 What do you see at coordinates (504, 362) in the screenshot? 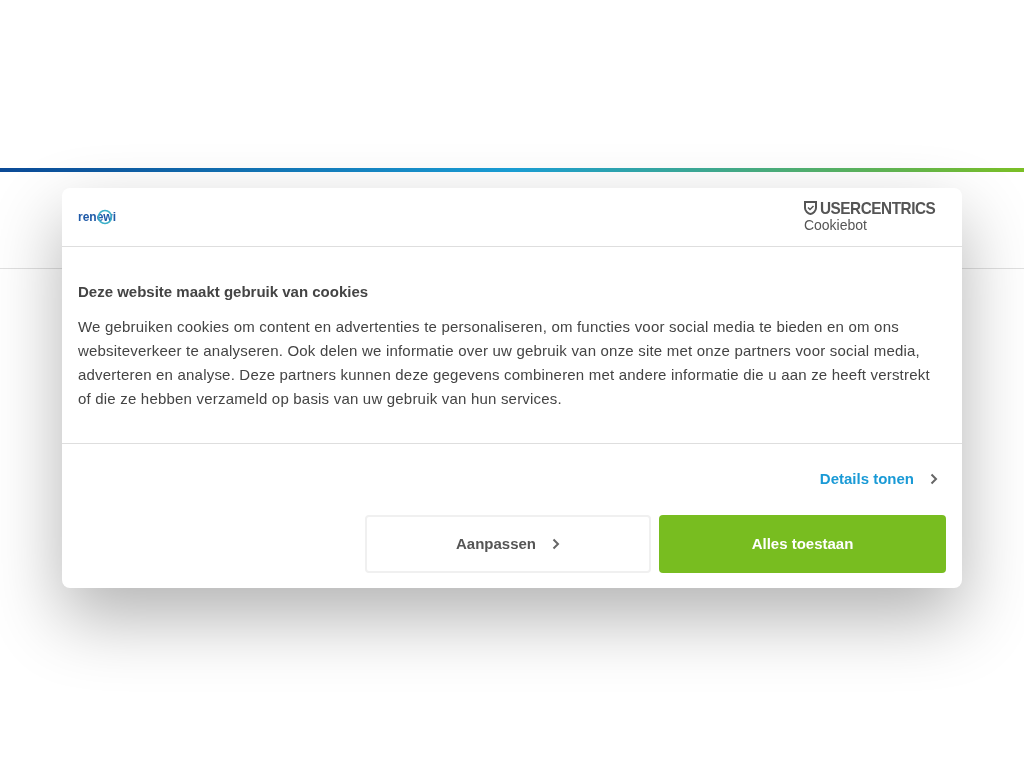
I see `dialog-text: We gebruiken cookies om content en advertenties te personaliseren, om functies voor social media te bieden en om ons websiteverkeer te analyseren. Ook delen we informatie over uw gebruik van onze site met onze partners voor social media, adverteren en analyse. Deze partners kunnen deze gegevens combineren met andere informatie die u aan ze heeft verstrekt of die ze hebben verzameld op basis van uw gebruik van hun services.` at bounding box center [504, 362].